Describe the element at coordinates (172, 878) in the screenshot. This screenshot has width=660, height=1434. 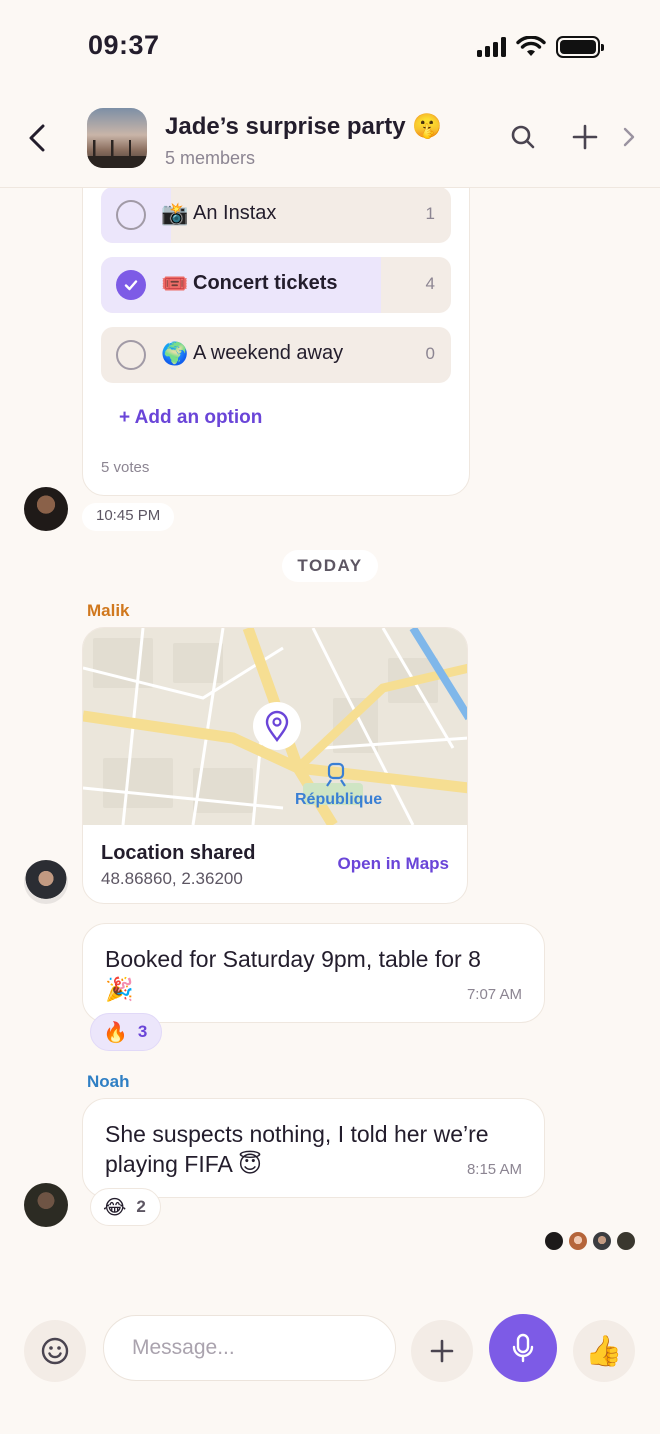
I see `location-coordinates: 48.86860, 2.36200` at that location.